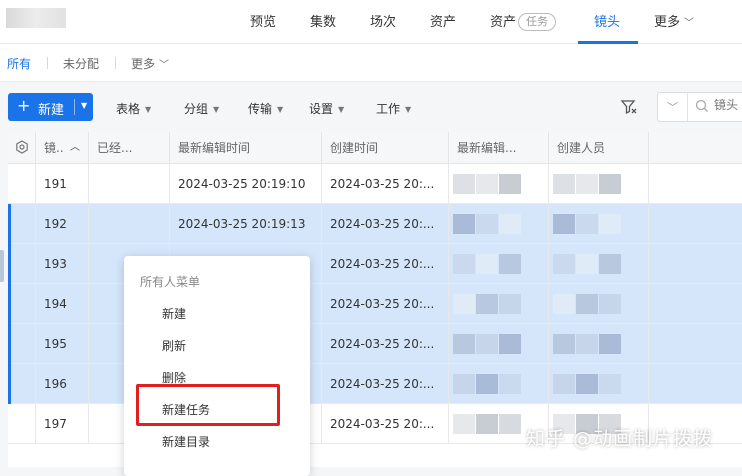 This screenshot has height=476, width=742. What do you see at coordinates (186, 441) in the screenshot?
I see `menu-item-new-folder: 新建目录` at bounding box center [186, 441].